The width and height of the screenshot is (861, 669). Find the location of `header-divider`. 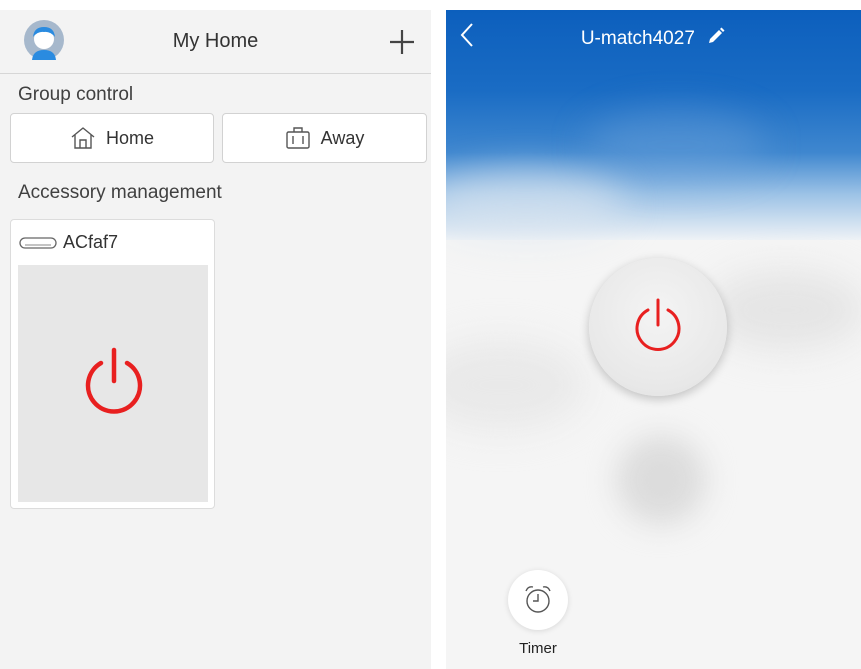

header-divider is located at coordinates (215, 73).